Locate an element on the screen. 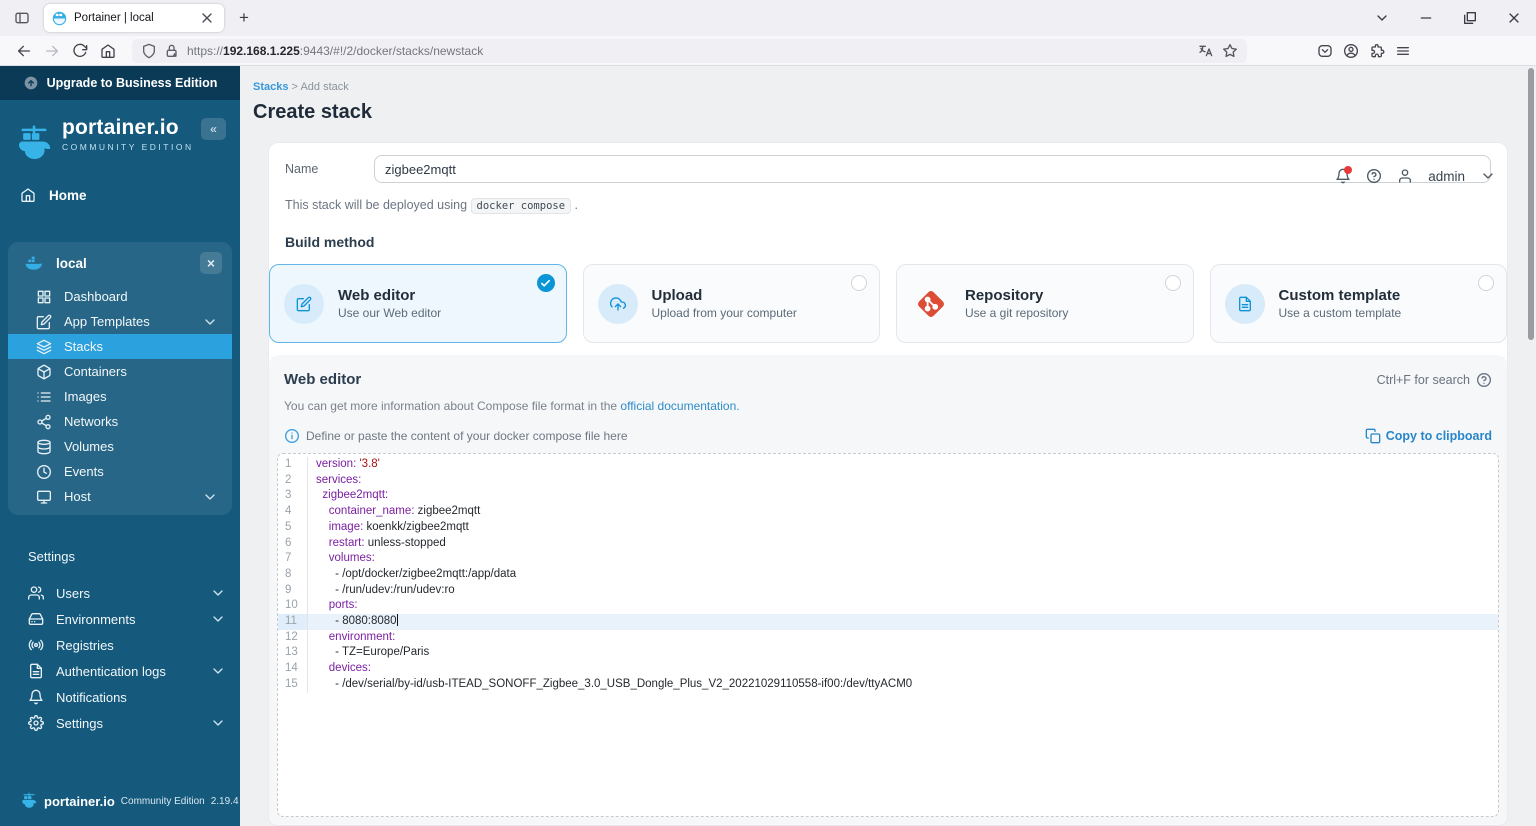  back-button is located at coordinates (24, 51).